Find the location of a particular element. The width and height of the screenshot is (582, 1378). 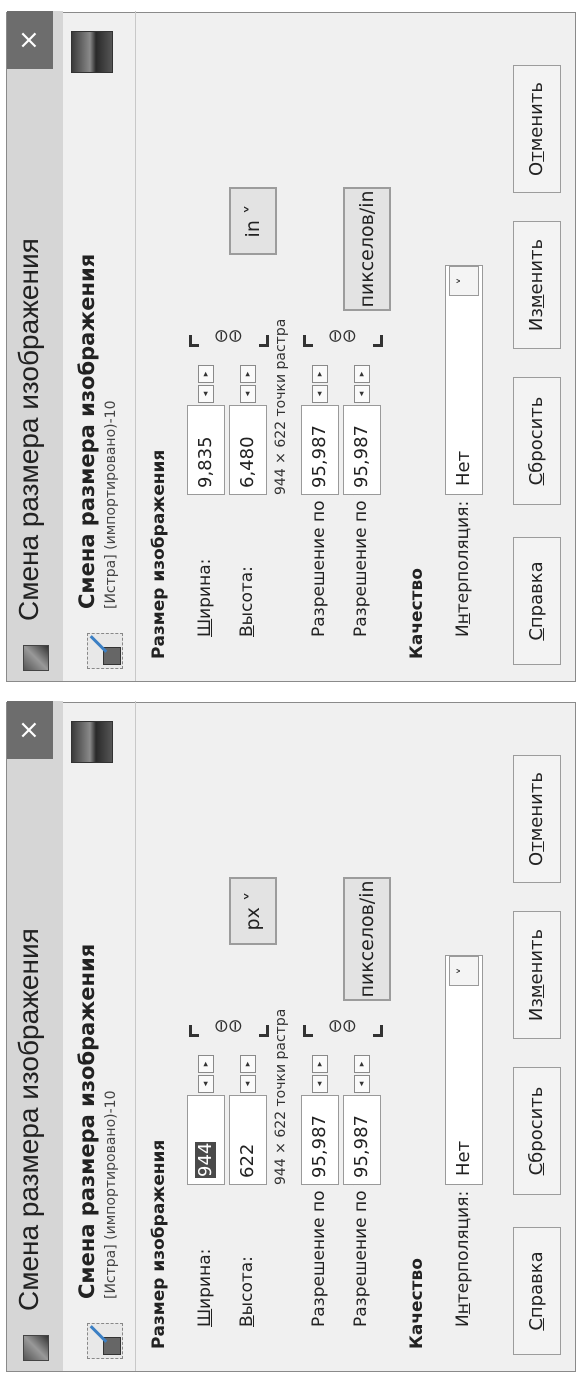

height-input: 6,480 is located at coordinates (248, 450).